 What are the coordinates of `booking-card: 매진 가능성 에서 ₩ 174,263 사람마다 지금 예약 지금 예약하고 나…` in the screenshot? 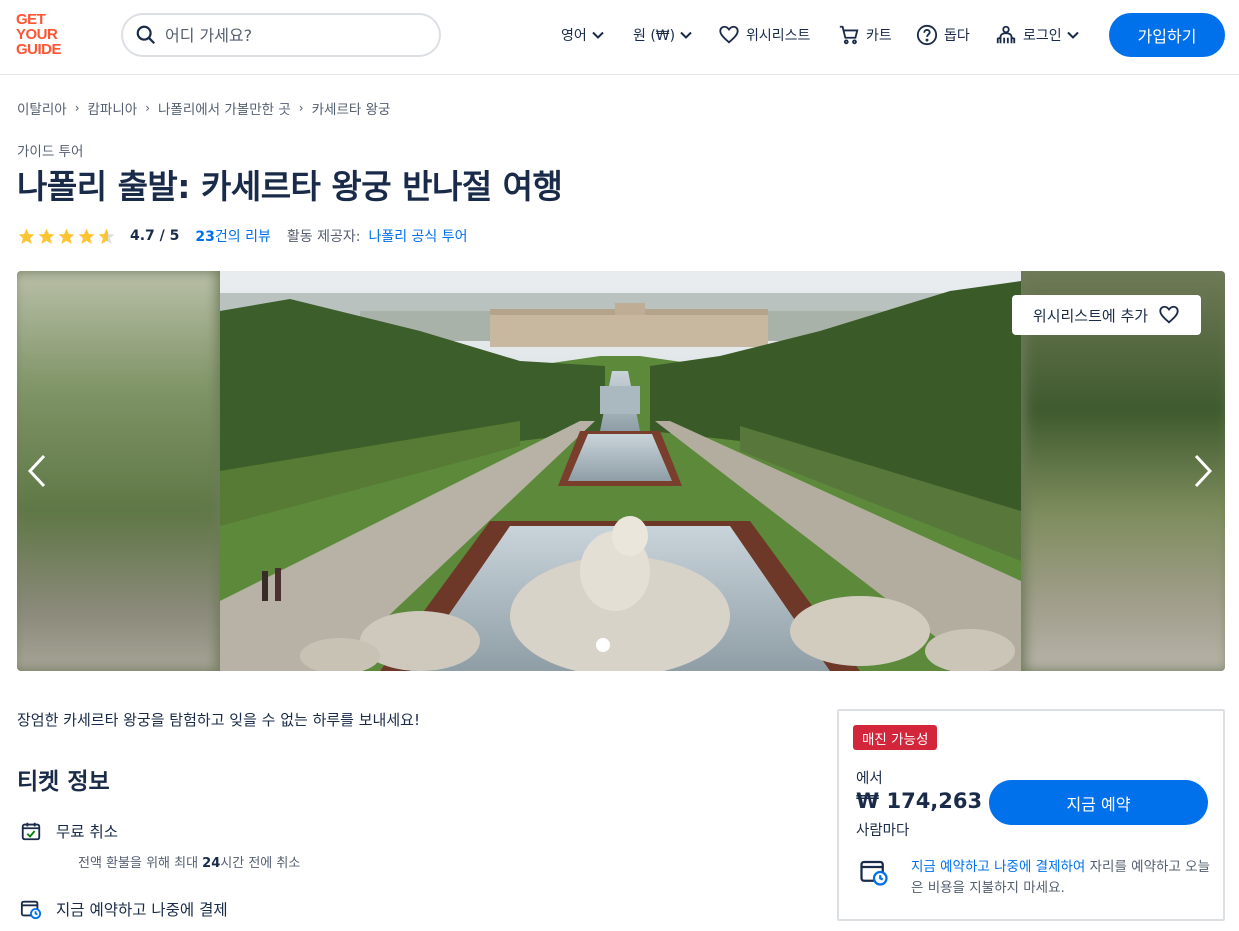 It's located at (1031, 815).